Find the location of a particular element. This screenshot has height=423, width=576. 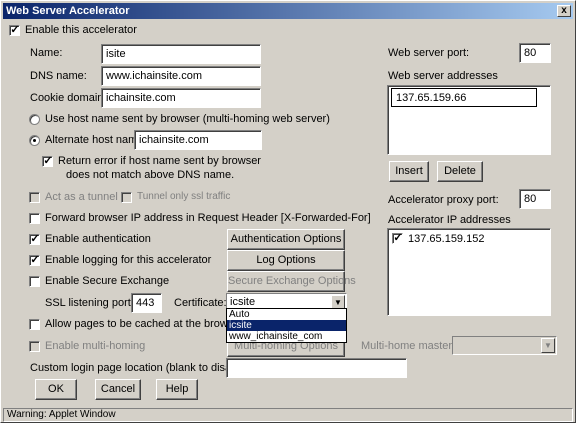

ssl-port-label: SSL listening port: is located at coordinates (89, 303).